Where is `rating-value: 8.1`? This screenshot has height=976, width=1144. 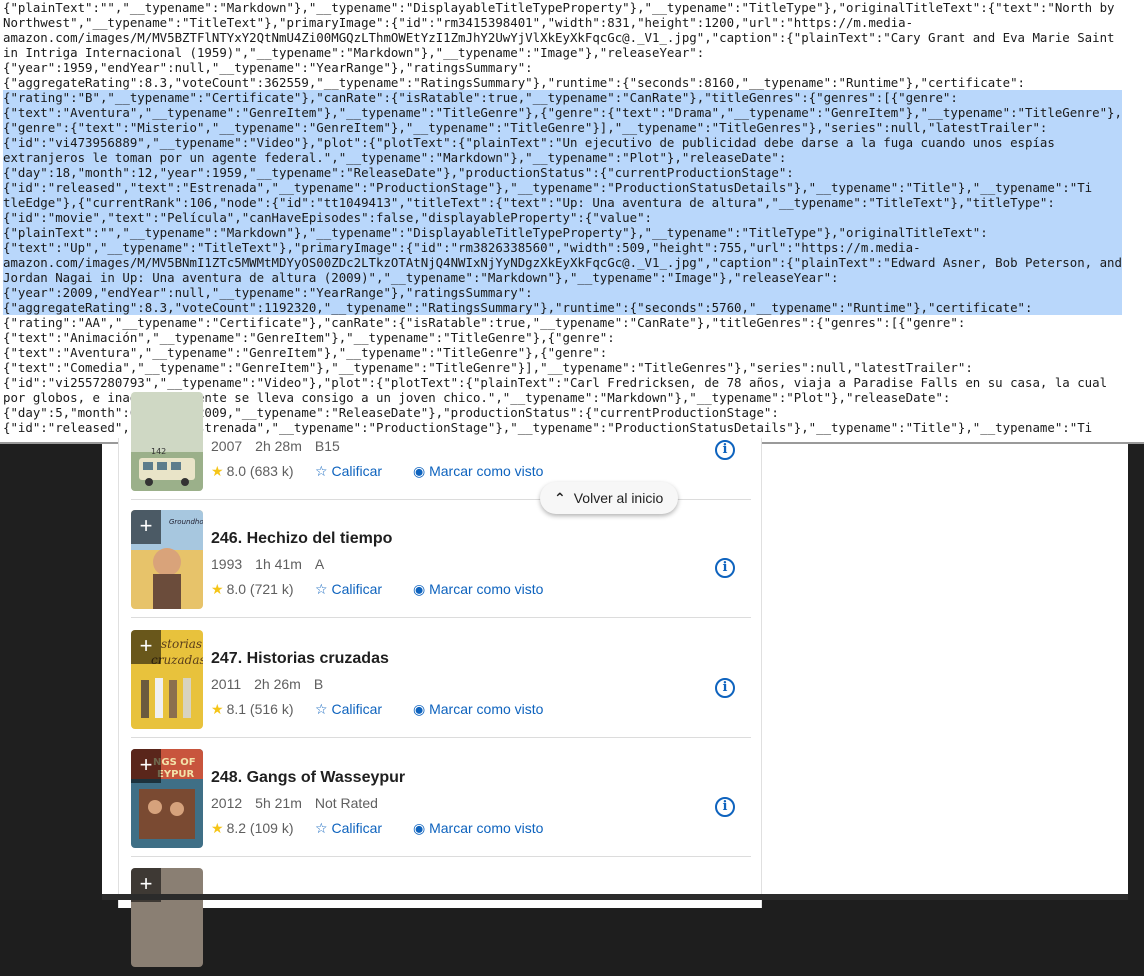
rating-value: 8.1 is located at coordinates (236, 709).